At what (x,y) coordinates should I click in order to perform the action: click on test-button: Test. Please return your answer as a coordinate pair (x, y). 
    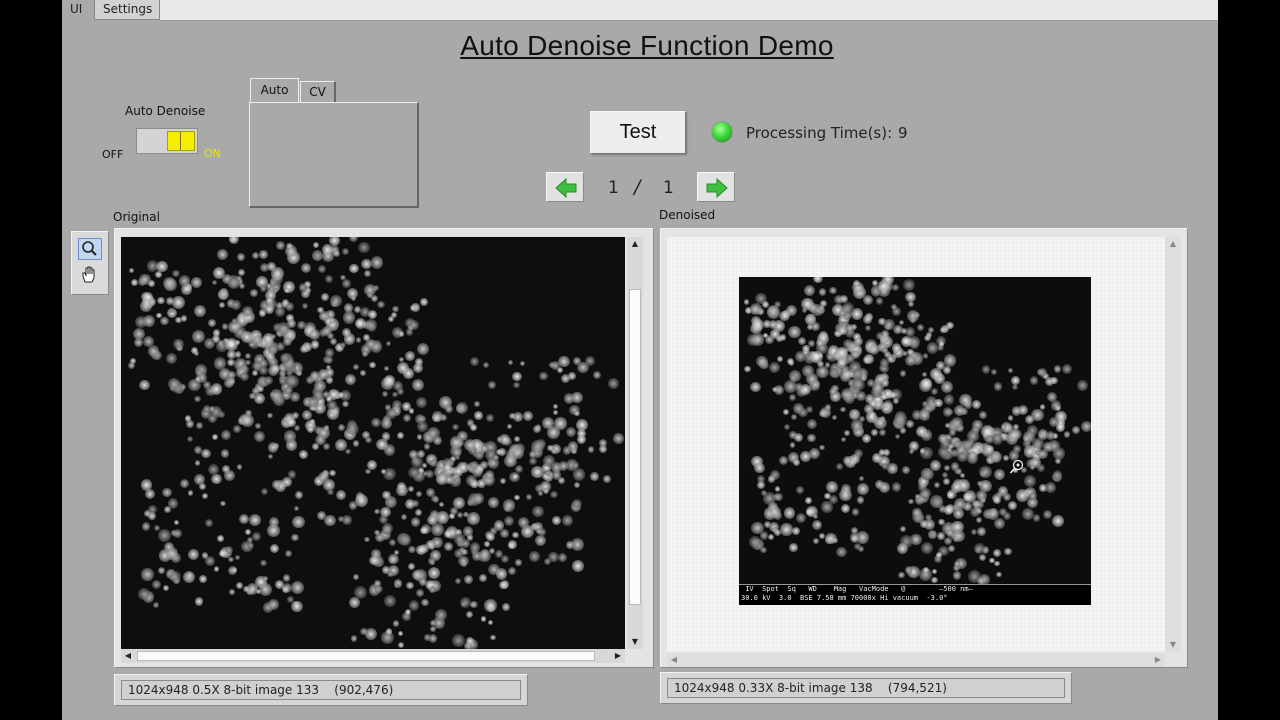
    Looking at the image, I should click on (638, 132).